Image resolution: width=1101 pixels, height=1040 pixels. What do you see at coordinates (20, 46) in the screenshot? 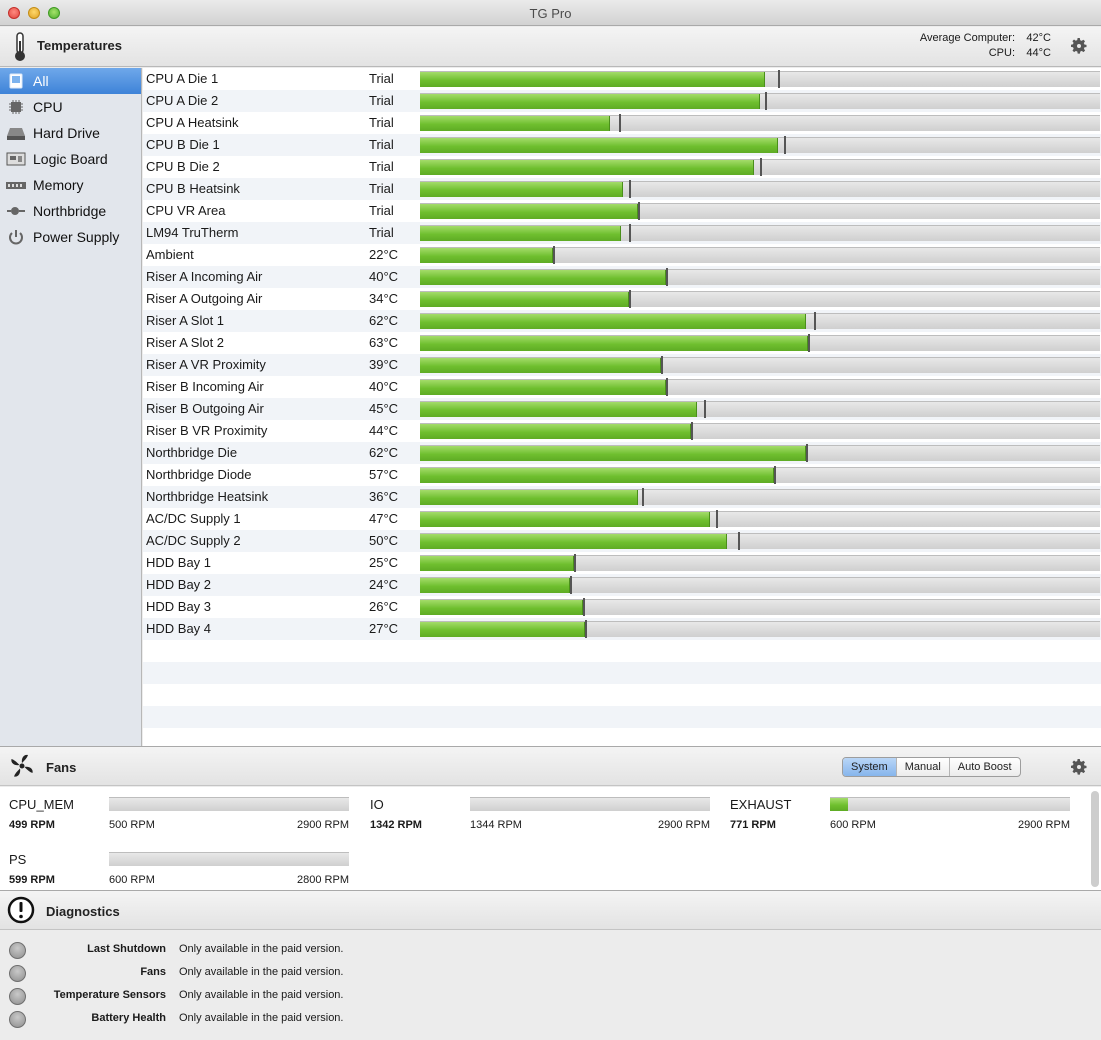
I see `thermometer-icon` at bounding box center [20, 46].